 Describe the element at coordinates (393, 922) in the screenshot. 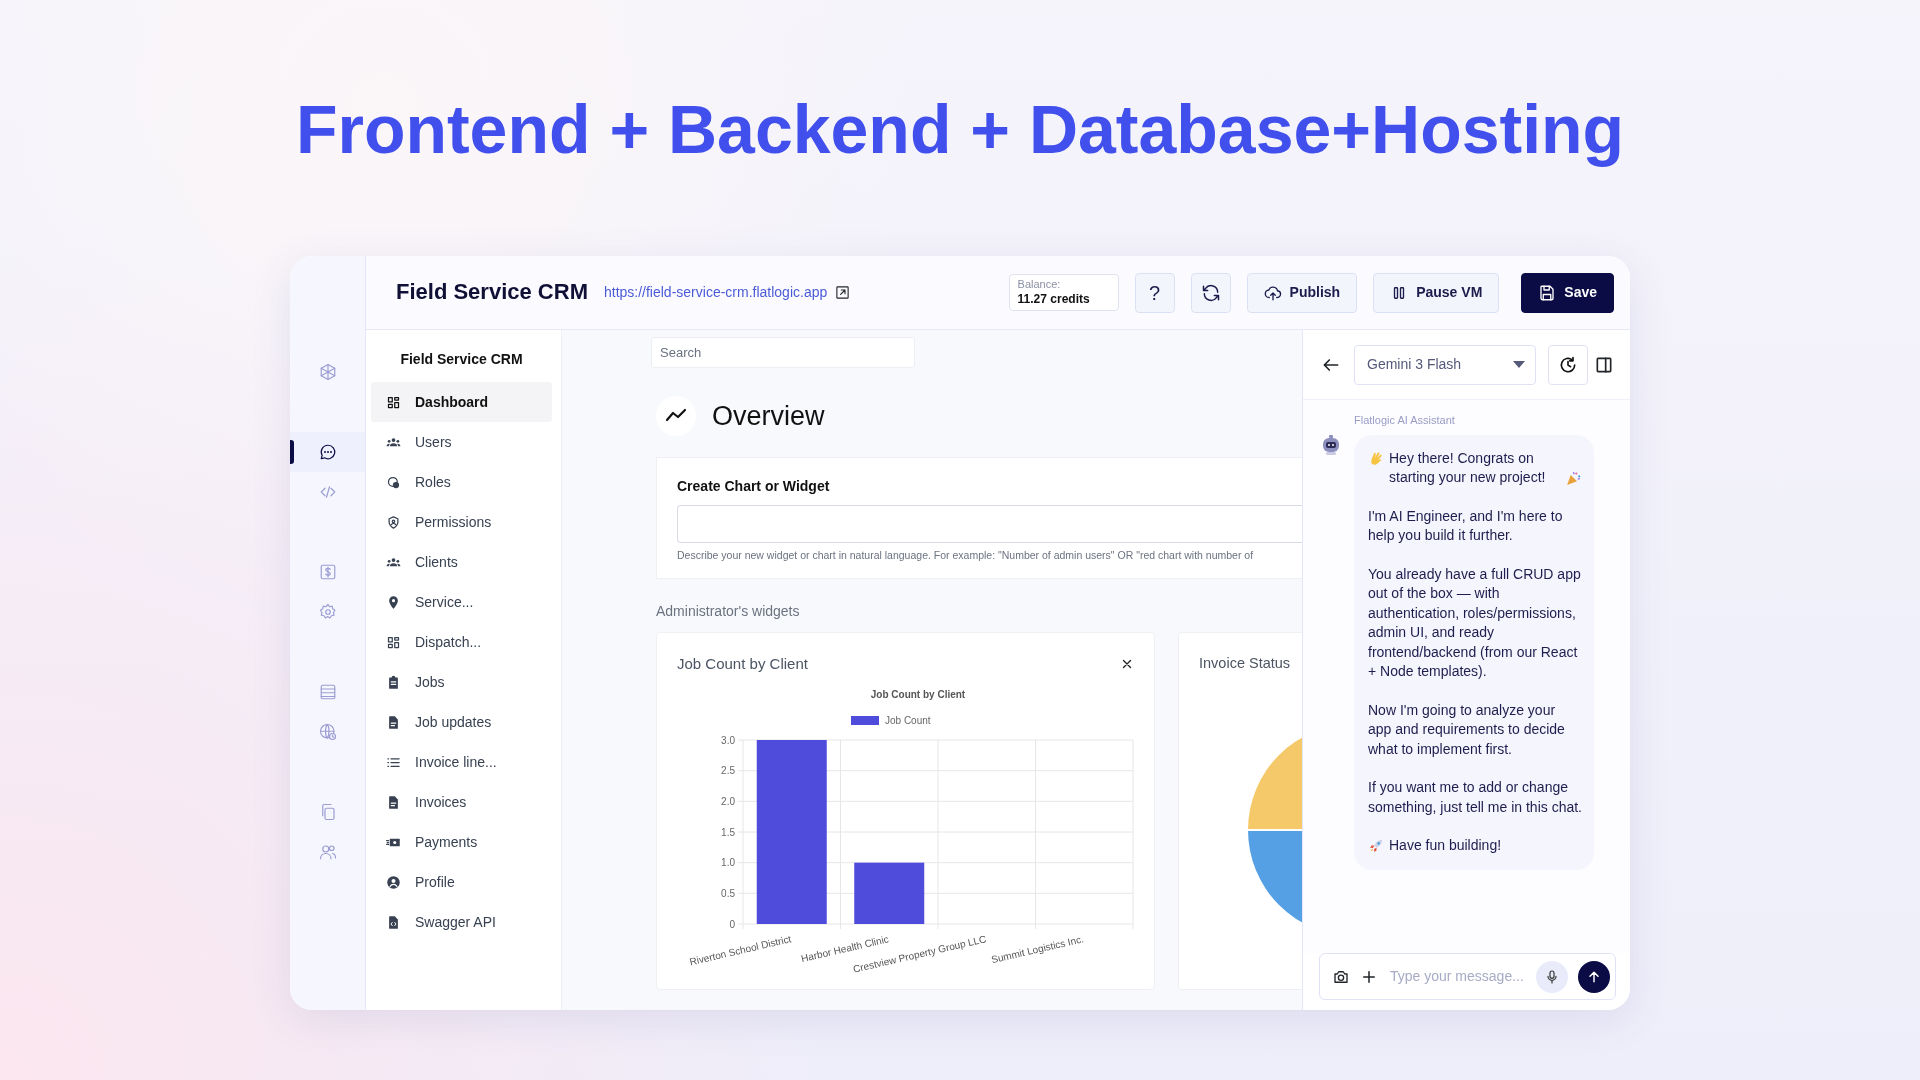

I see `code-file-icon` at that location.